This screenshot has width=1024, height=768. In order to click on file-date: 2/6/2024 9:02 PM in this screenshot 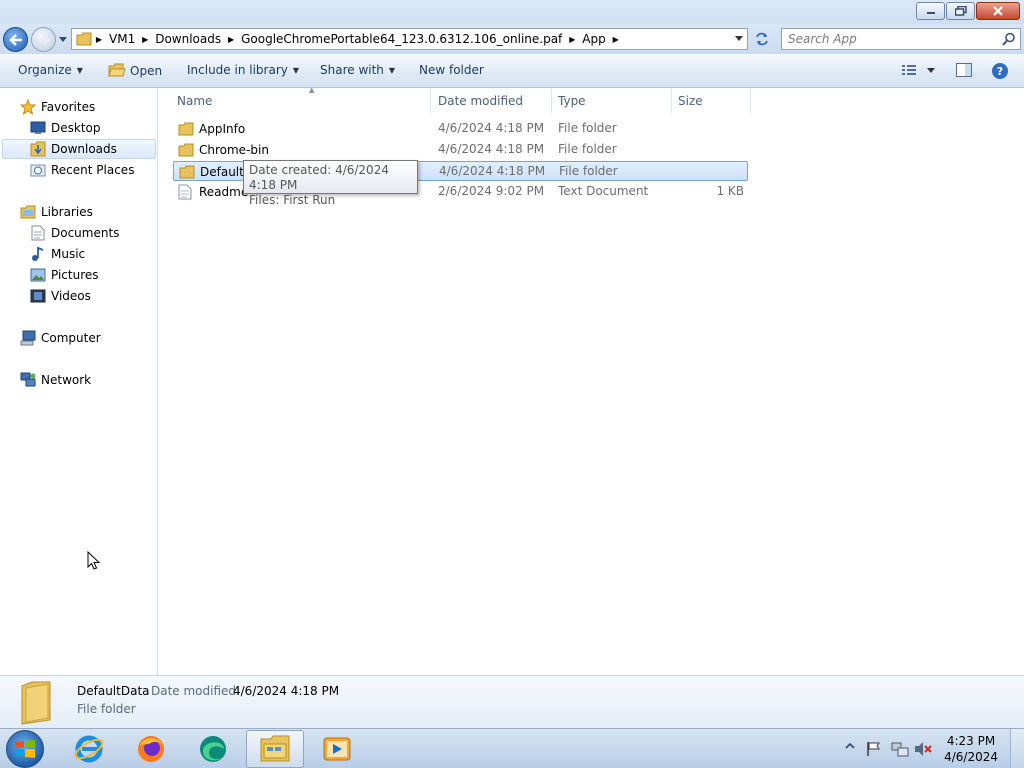, I will do `click(491, 191)`.